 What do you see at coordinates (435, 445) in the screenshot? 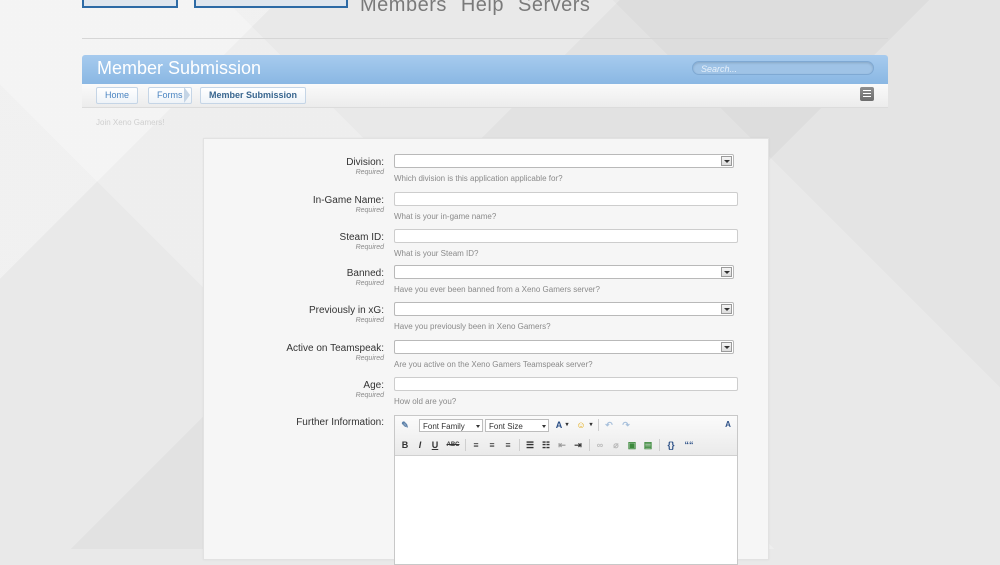
I see `underline-icon: U` at bounding box center [435, 445].